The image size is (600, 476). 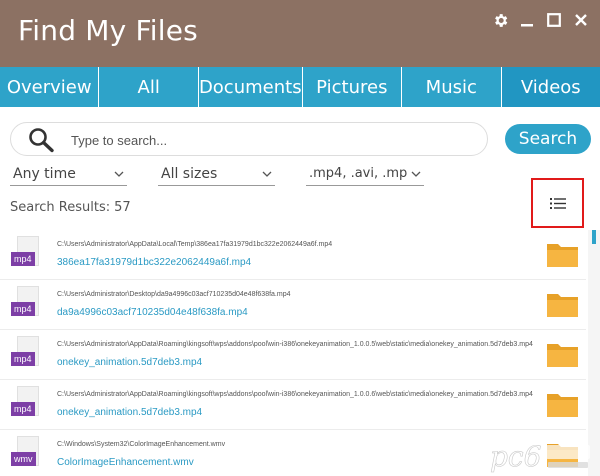 I want to click on results-summary: Search Results: 57, so click(x=70, y=207).